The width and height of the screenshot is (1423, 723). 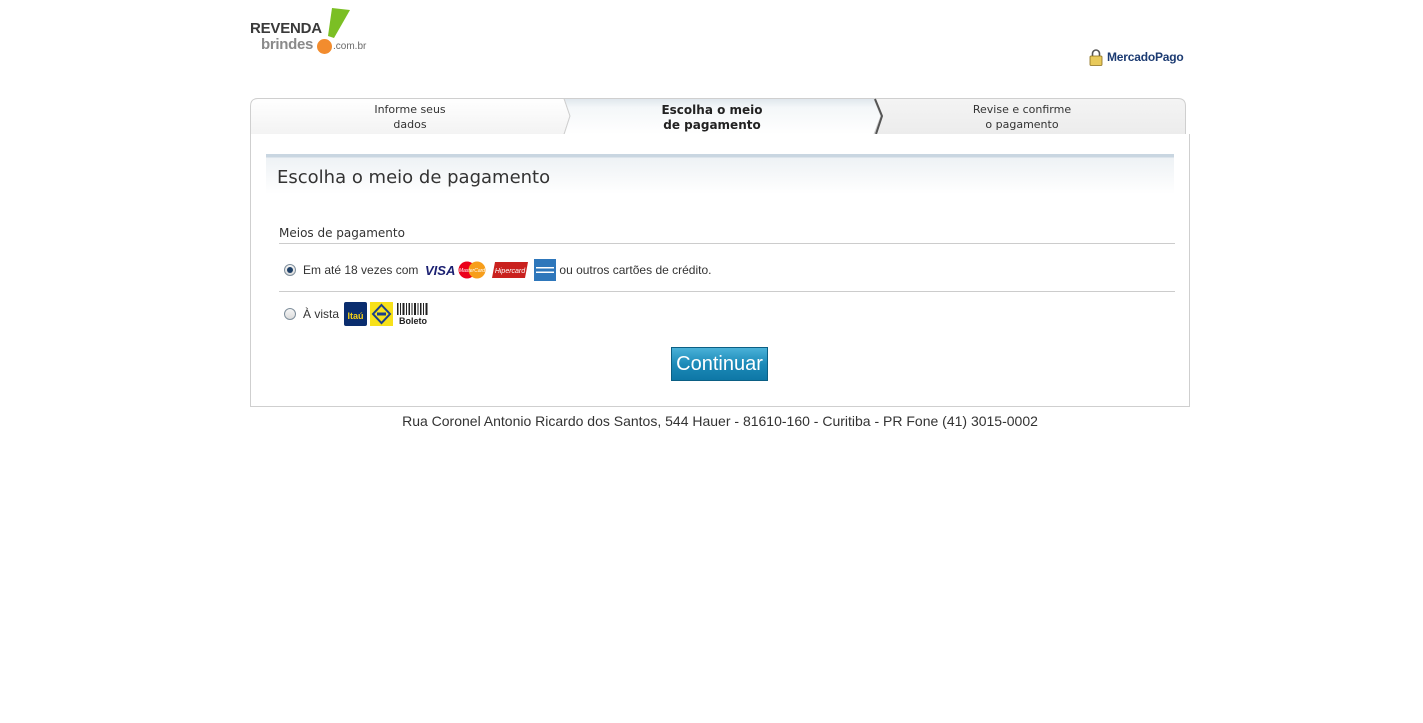 What do you see at coordinates (342, 233) in the screenshot?
I see `payment-methods-label: Meios de pagamento` at bounding box center [342, 233].